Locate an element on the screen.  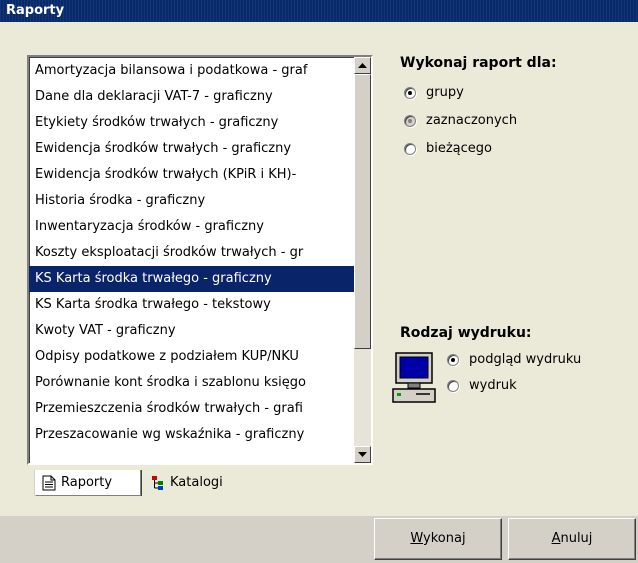
radio-label: grupy is located at coordinates (445, 92).